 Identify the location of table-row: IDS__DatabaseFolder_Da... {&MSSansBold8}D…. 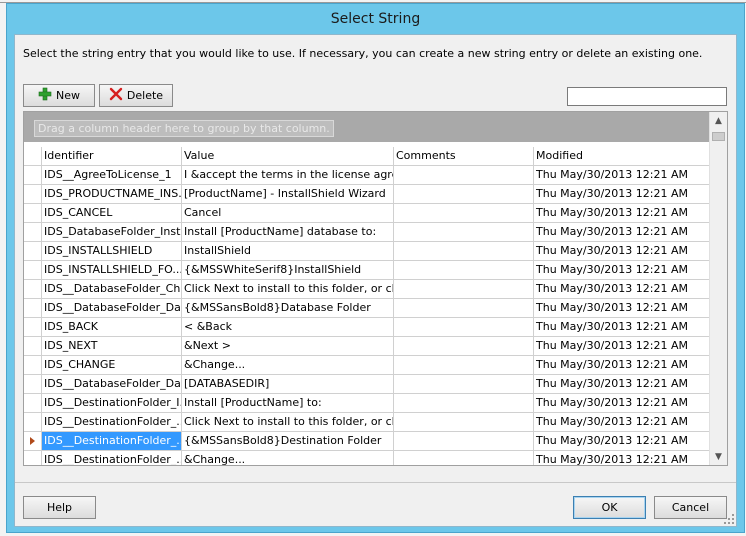
(367, 308).